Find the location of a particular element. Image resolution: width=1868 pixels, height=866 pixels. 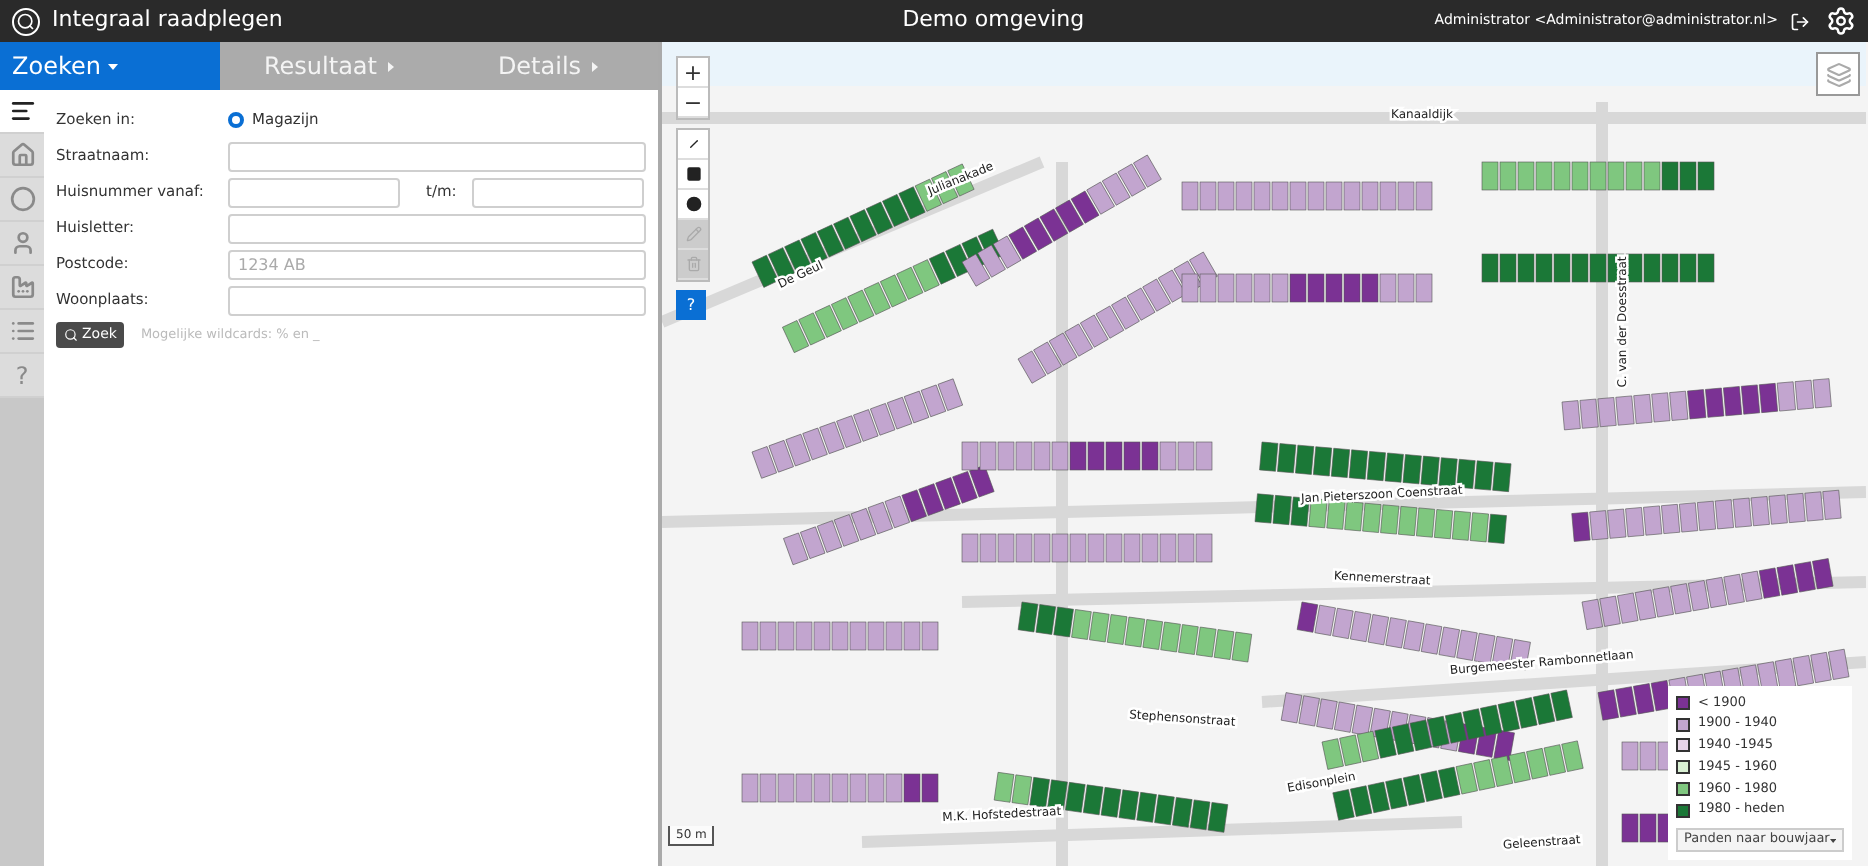

dot-icon is located at coordinates (693, 204).